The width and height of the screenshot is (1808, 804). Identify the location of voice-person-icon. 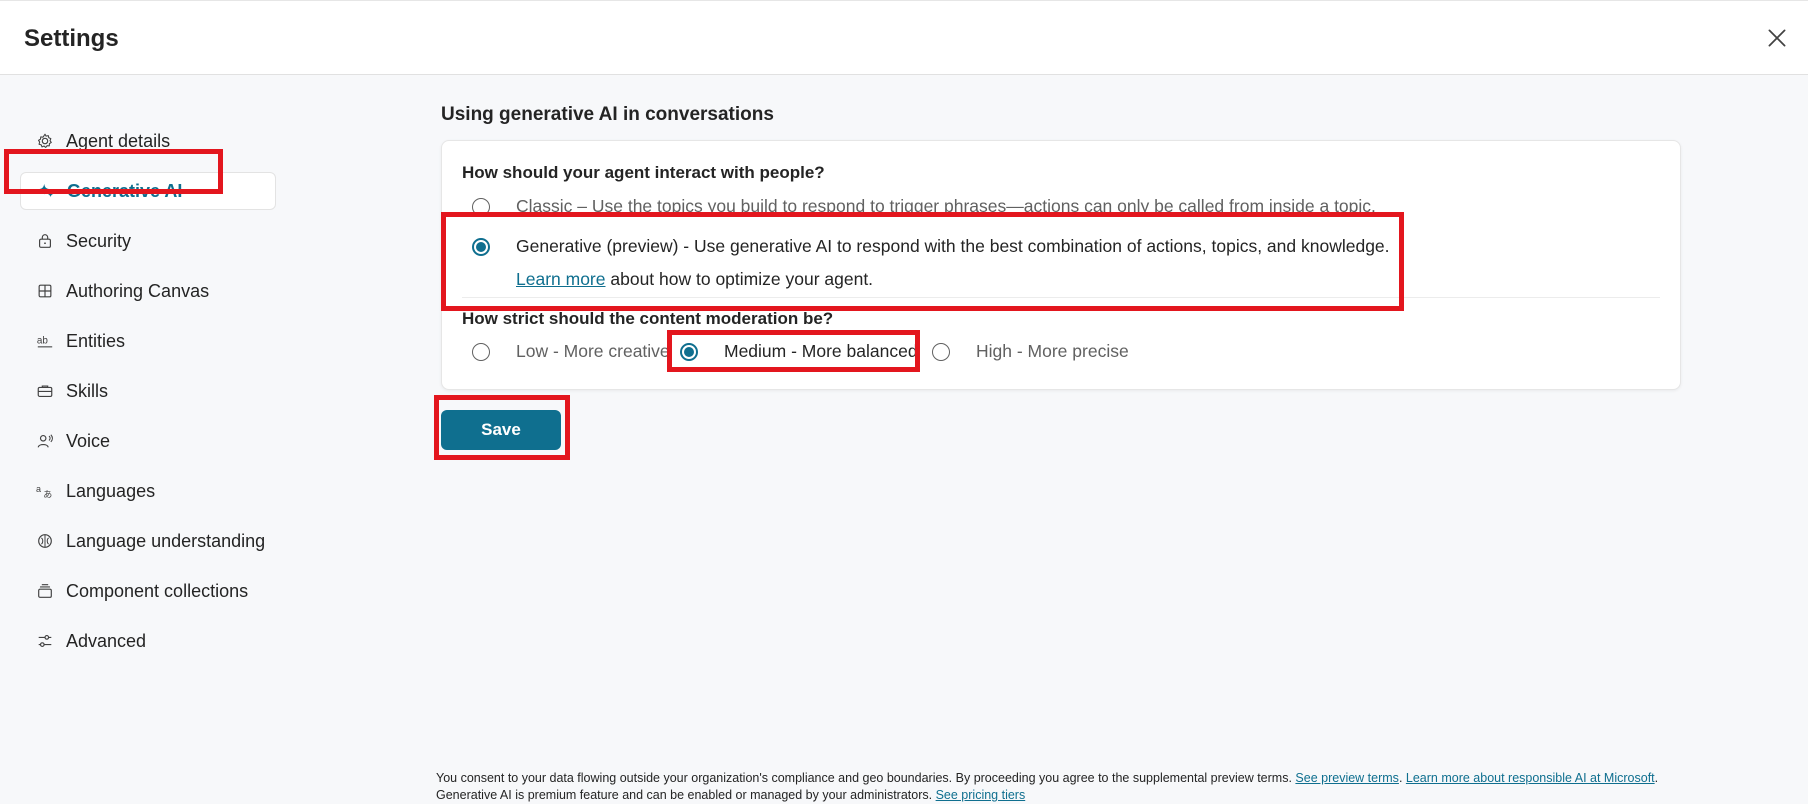
(45, 441).